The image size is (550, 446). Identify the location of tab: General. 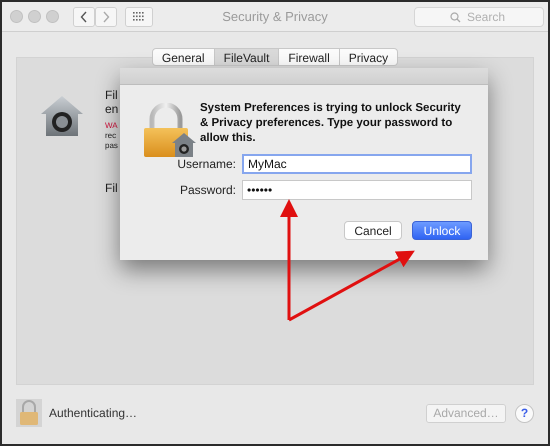
(183, 57).